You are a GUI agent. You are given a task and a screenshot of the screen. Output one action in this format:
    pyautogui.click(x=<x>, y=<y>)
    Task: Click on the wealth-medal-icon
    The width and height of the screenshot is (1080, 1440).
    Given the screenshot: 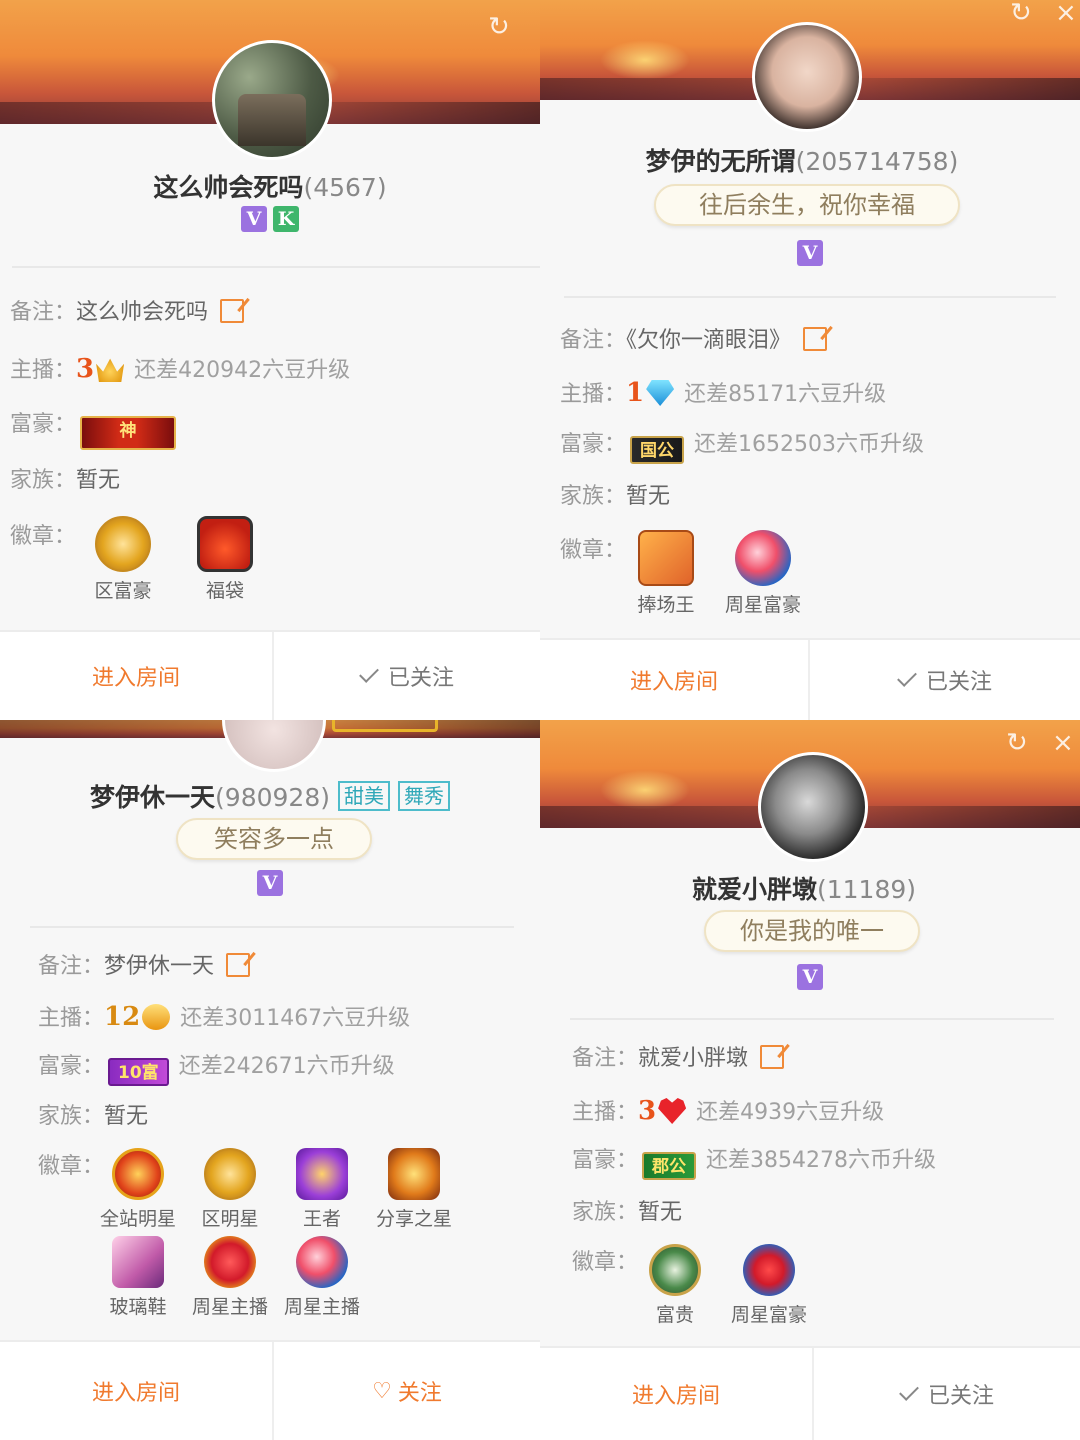 What is the action you would take?
    pyautogui.click(x=675, y=1270)
    